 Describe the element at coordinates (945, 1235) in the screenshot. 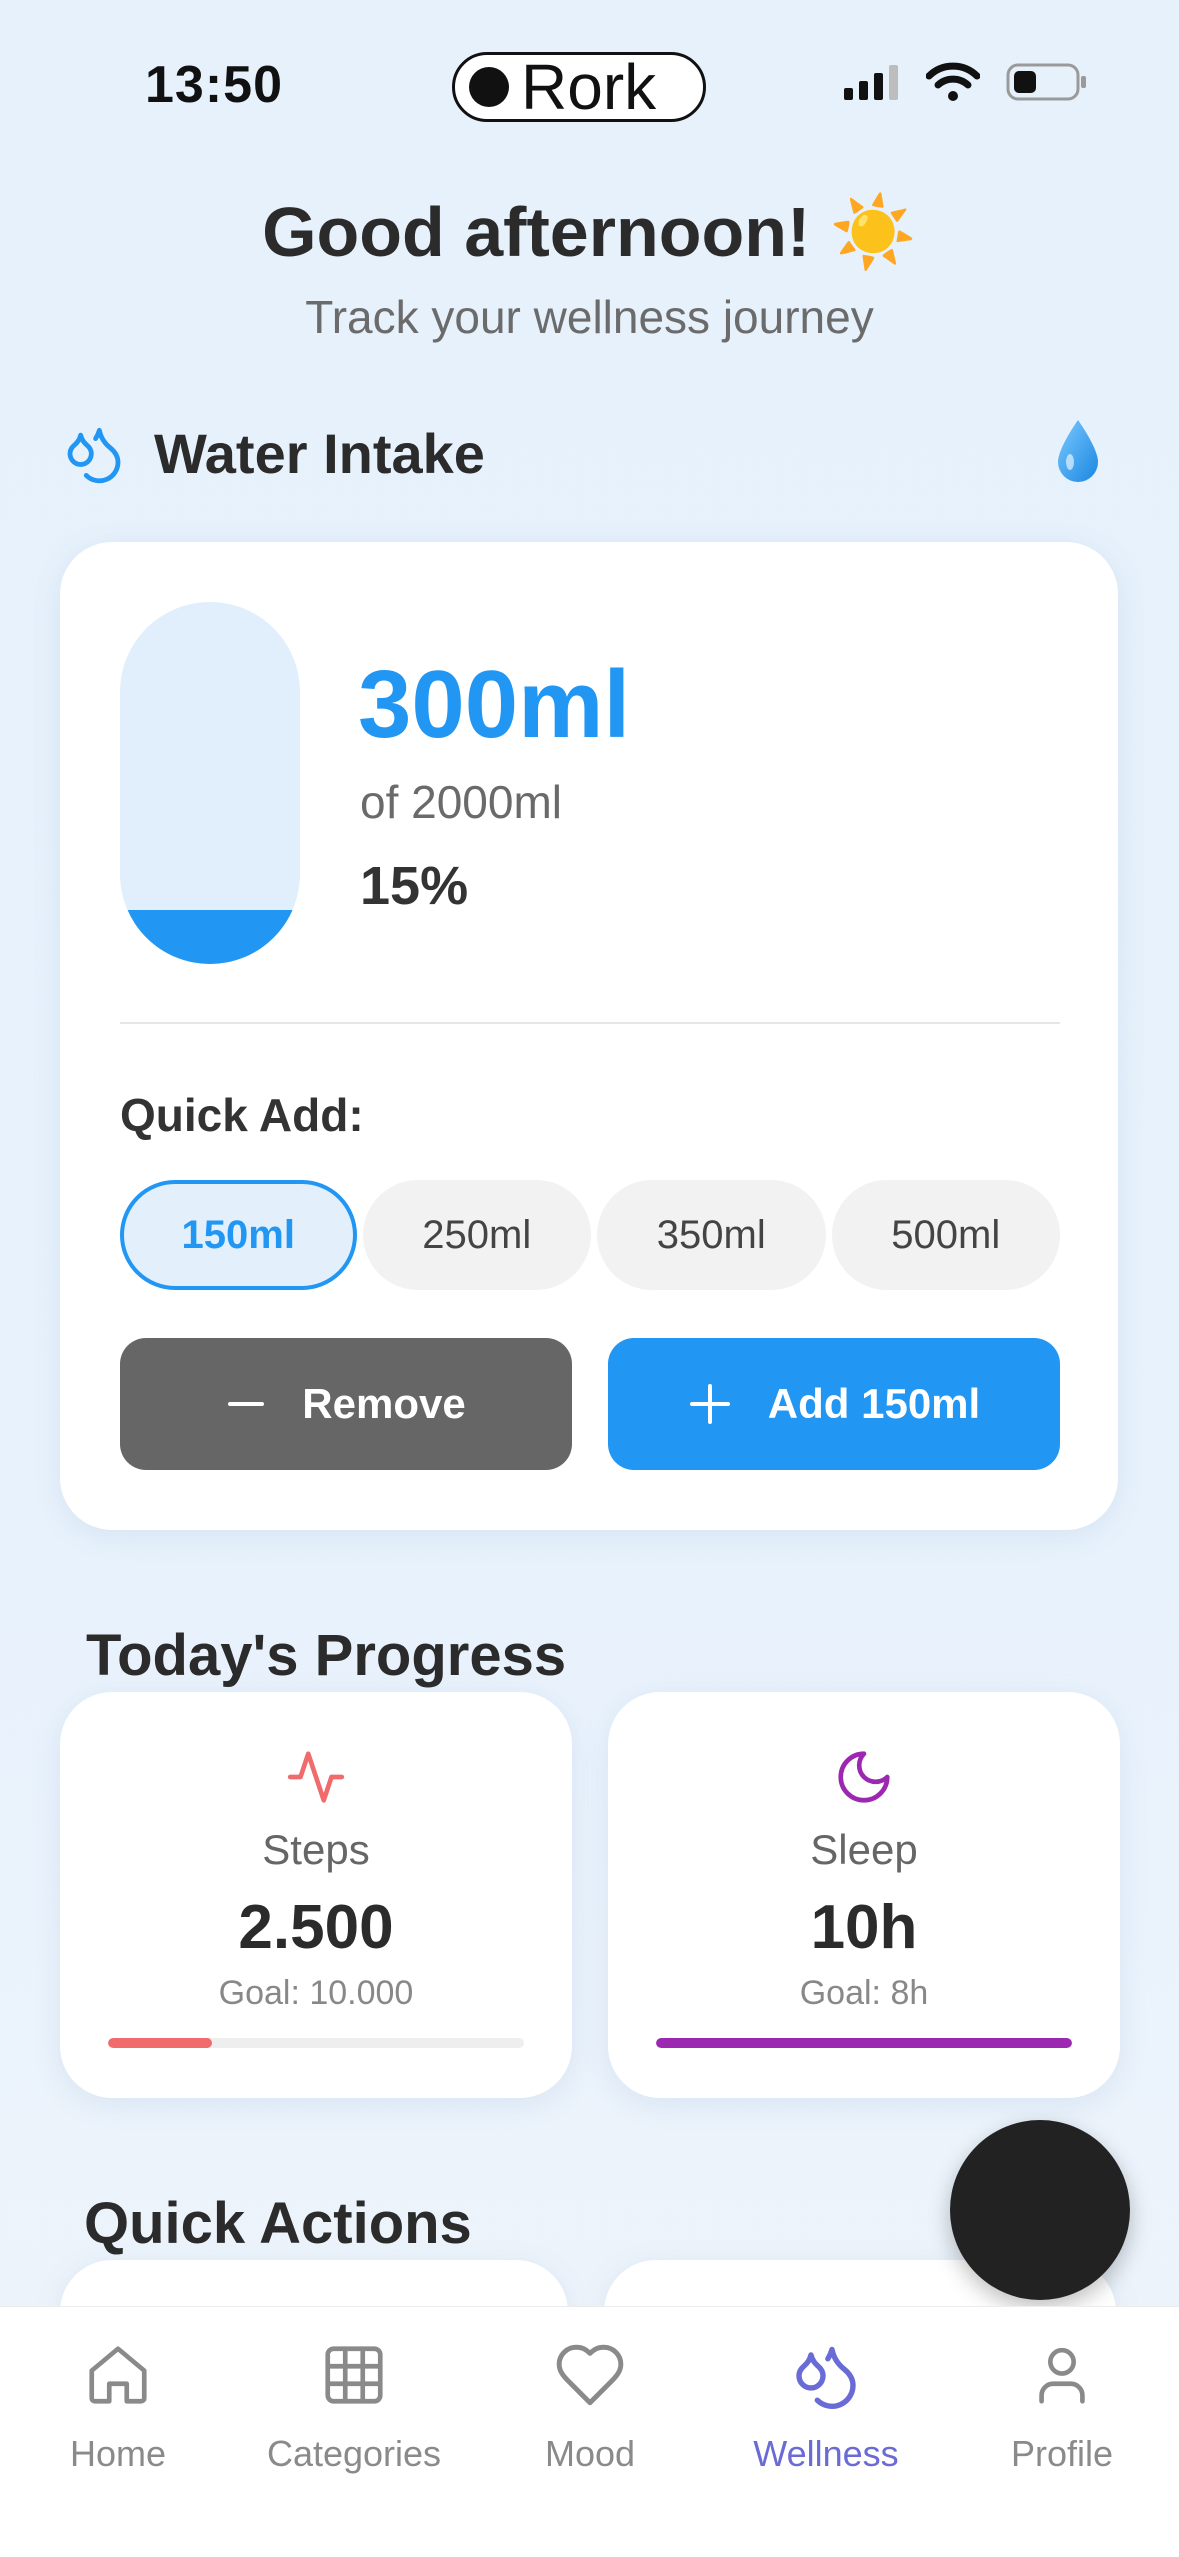

I see `quick-add-option-500: 500ml` at that location.